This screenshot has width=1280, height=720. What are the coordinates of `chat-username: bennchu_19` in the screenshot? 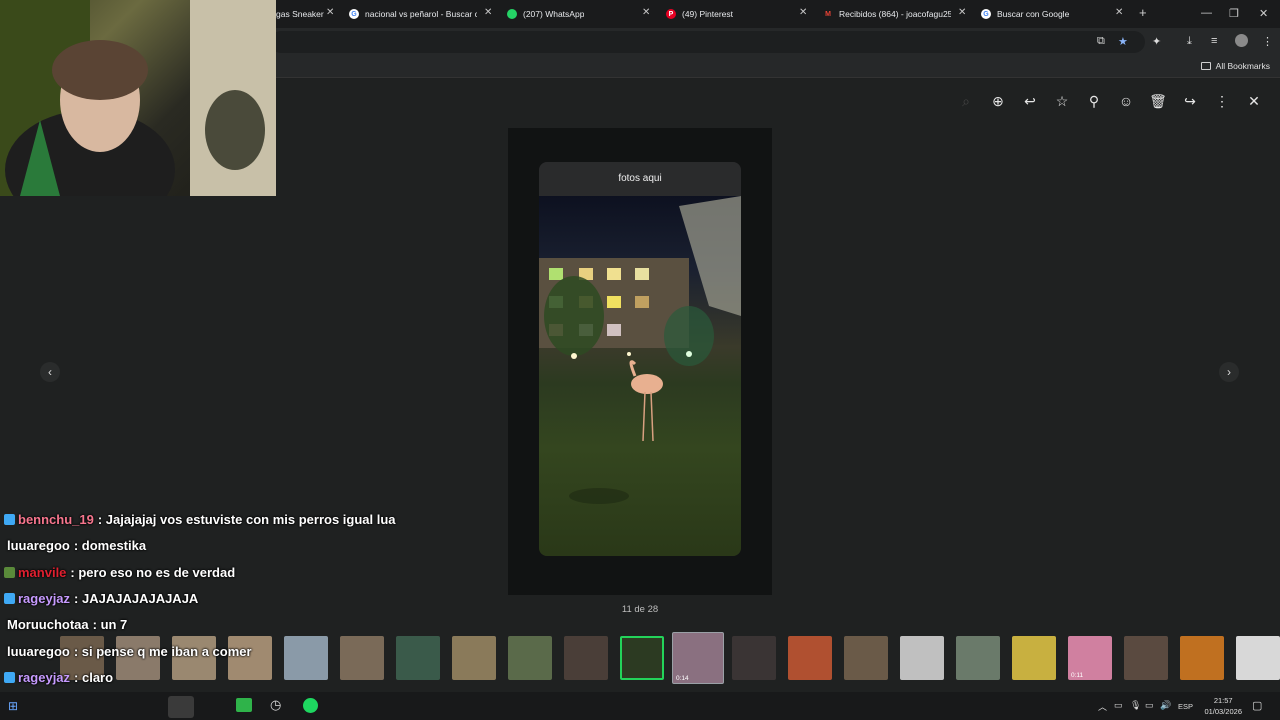 It's located at (56, 519).